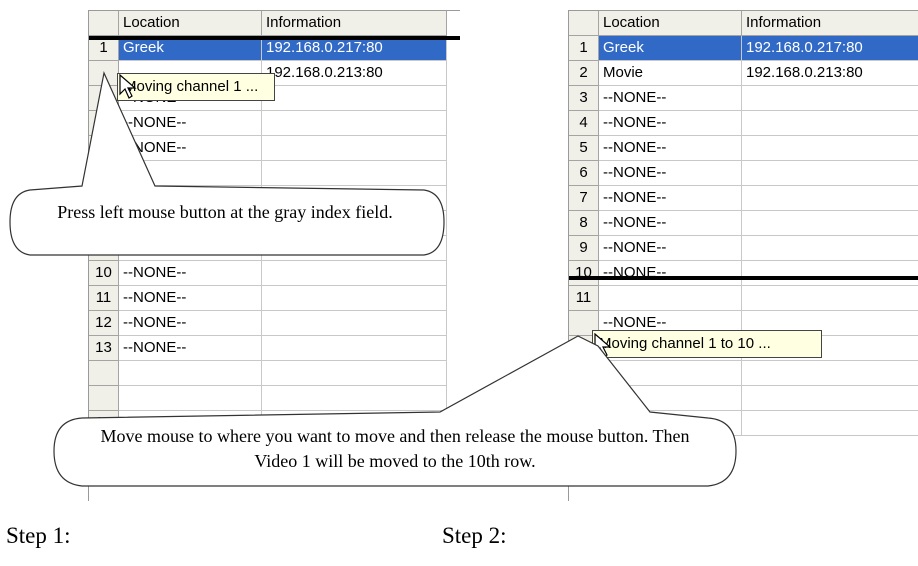  Describe the element at coordinates (38, 535) in the screenshot. I see `step1-label: Step 1:` at that location.